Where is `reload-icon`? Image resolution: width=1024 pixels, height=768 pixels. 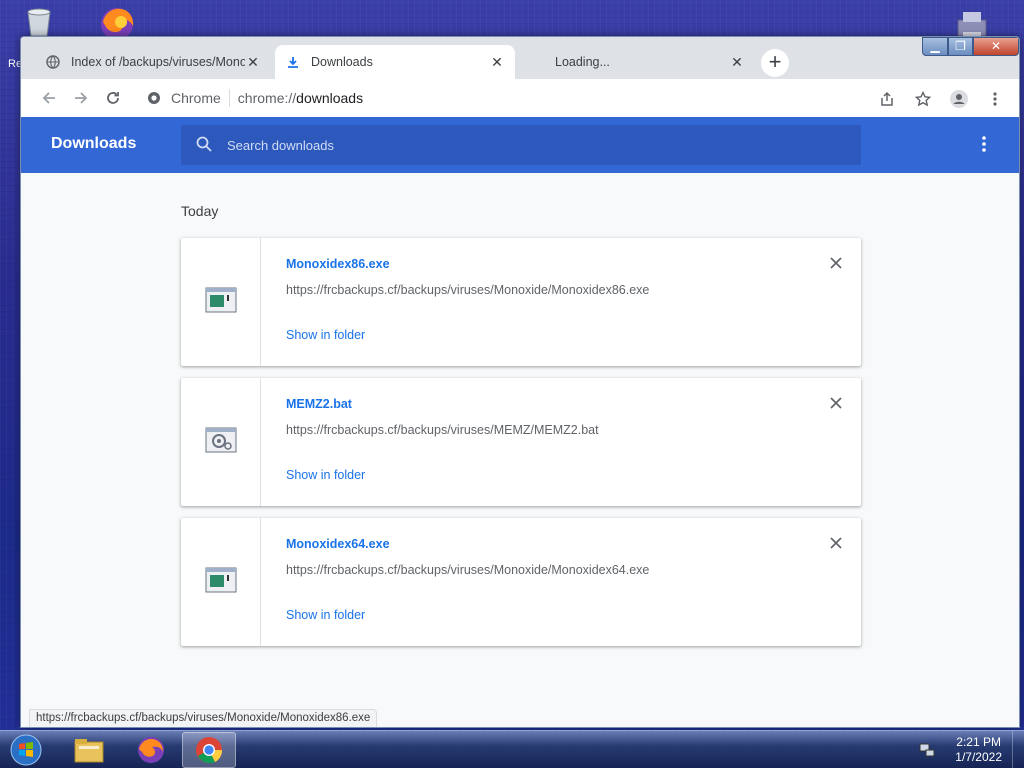
reload-icon is located at coordinates (113, 98).